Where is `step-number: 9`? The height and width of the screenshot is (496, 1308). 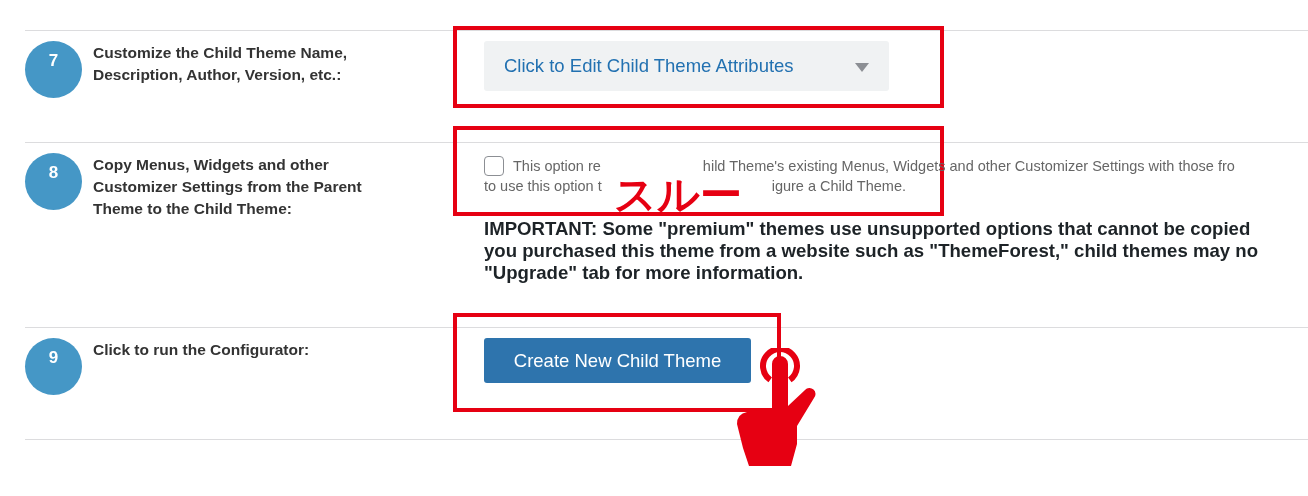 step-number: 9 is located at coordinates (53, 366).